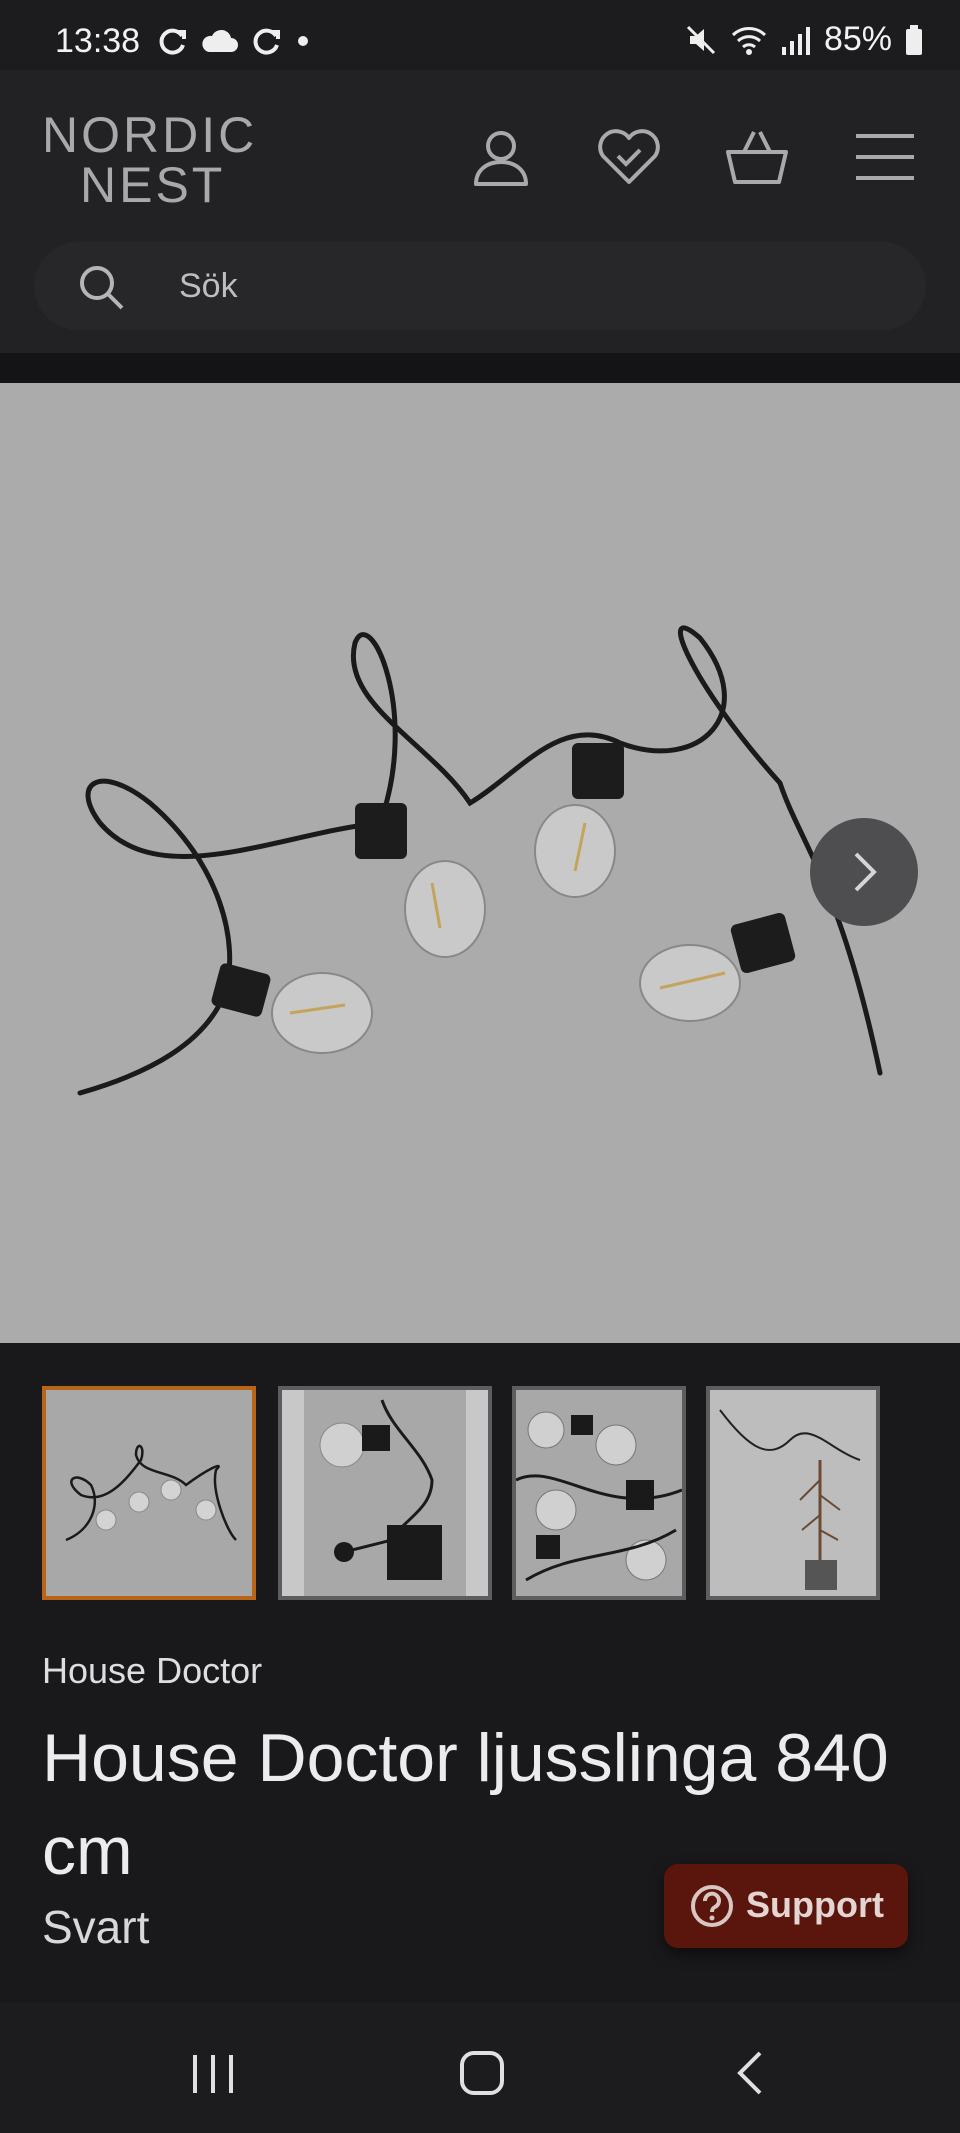 This screenshot has width=960, height=2133. What do you see at coordinates (480, 368) in the screenshot?
I see `header-divider` at bounding box center [480, 368].